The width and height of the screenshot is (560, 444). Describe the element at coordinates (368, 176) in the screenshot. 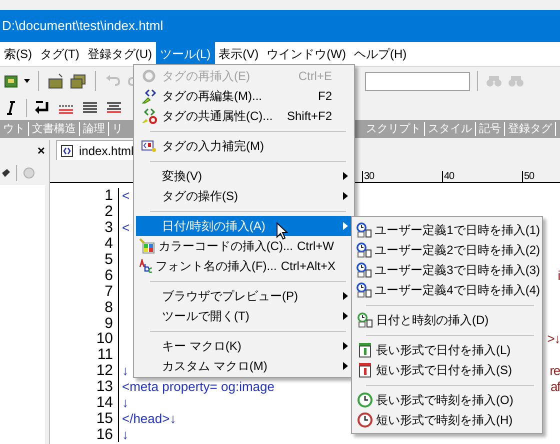

I see `ruler-label: 30` at that location.